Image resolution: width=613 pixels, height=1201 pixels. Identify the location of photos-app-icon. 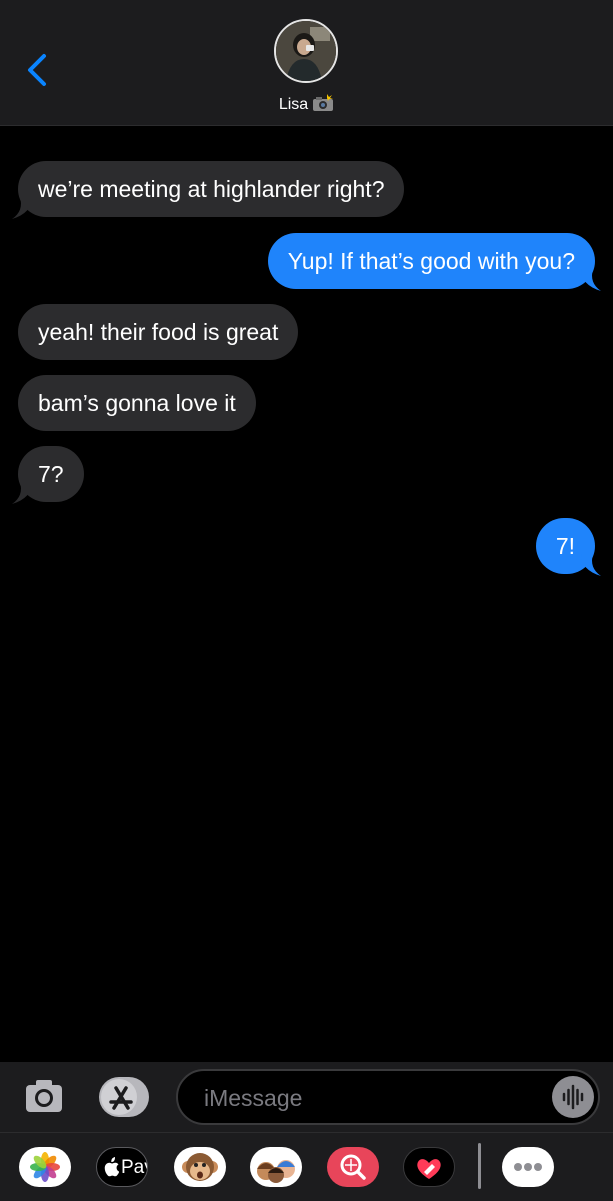
(45, 1167).